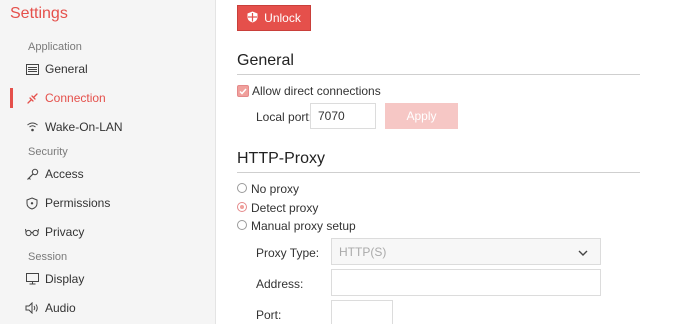 Image resolution: width=690 pixels, height=324 pixels. Describe the element at coordinates (288, 253) in the screenshot. I see `proxy-type-label: Proxy Type:` at that location.